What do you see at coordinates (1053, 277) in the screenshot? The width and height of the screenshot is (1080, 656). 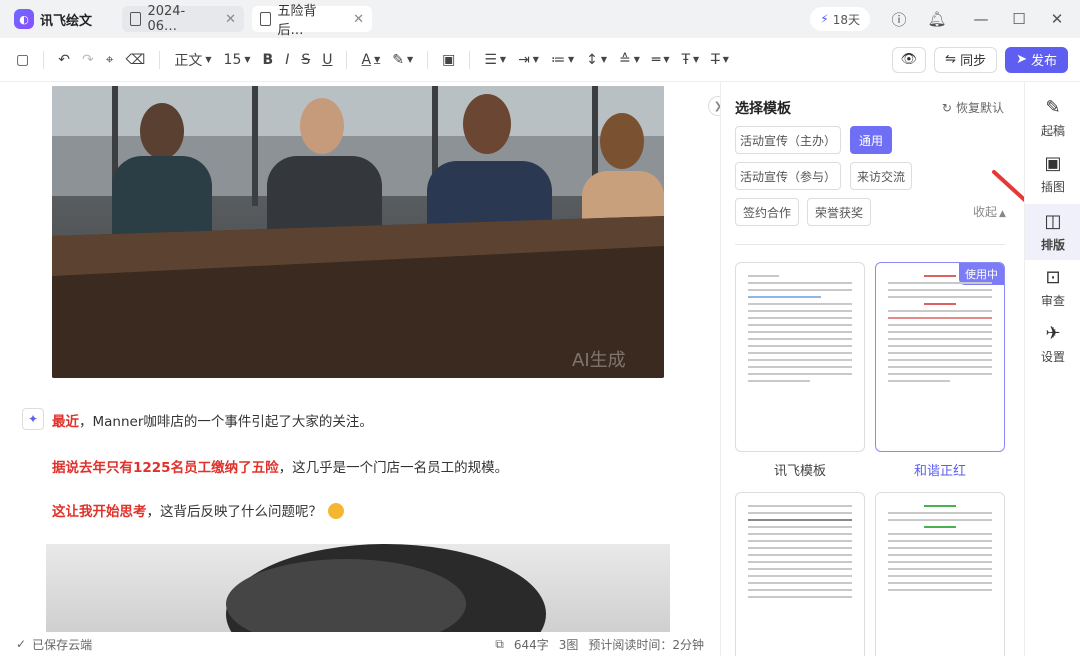 I see `review-icon: ⊡` at bounding box center [1053, 277].